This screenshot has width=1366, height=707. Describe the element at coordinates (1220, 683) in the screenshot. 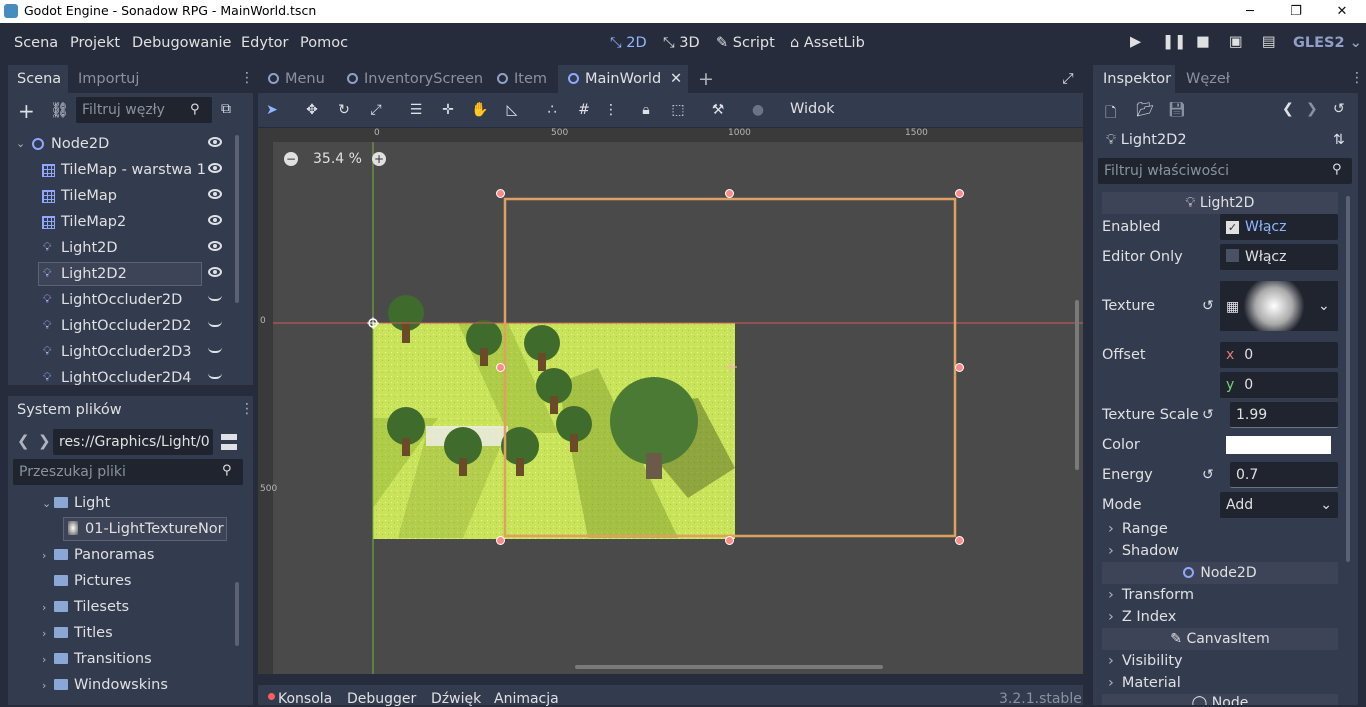

I see `fold-material: › Material` at that location.